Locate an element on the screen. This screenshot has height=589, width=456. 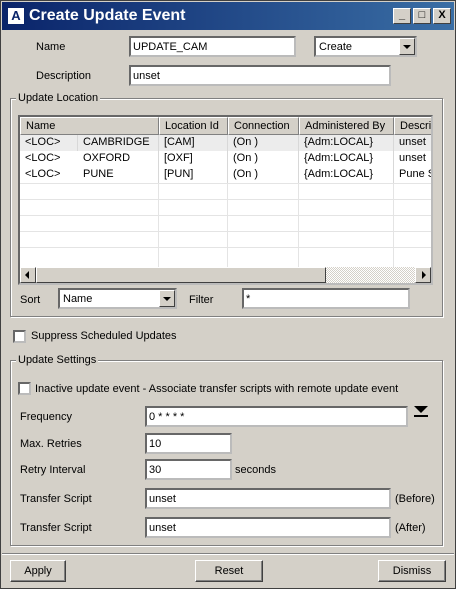
description-label: Description is located at coordinates (64, 76).